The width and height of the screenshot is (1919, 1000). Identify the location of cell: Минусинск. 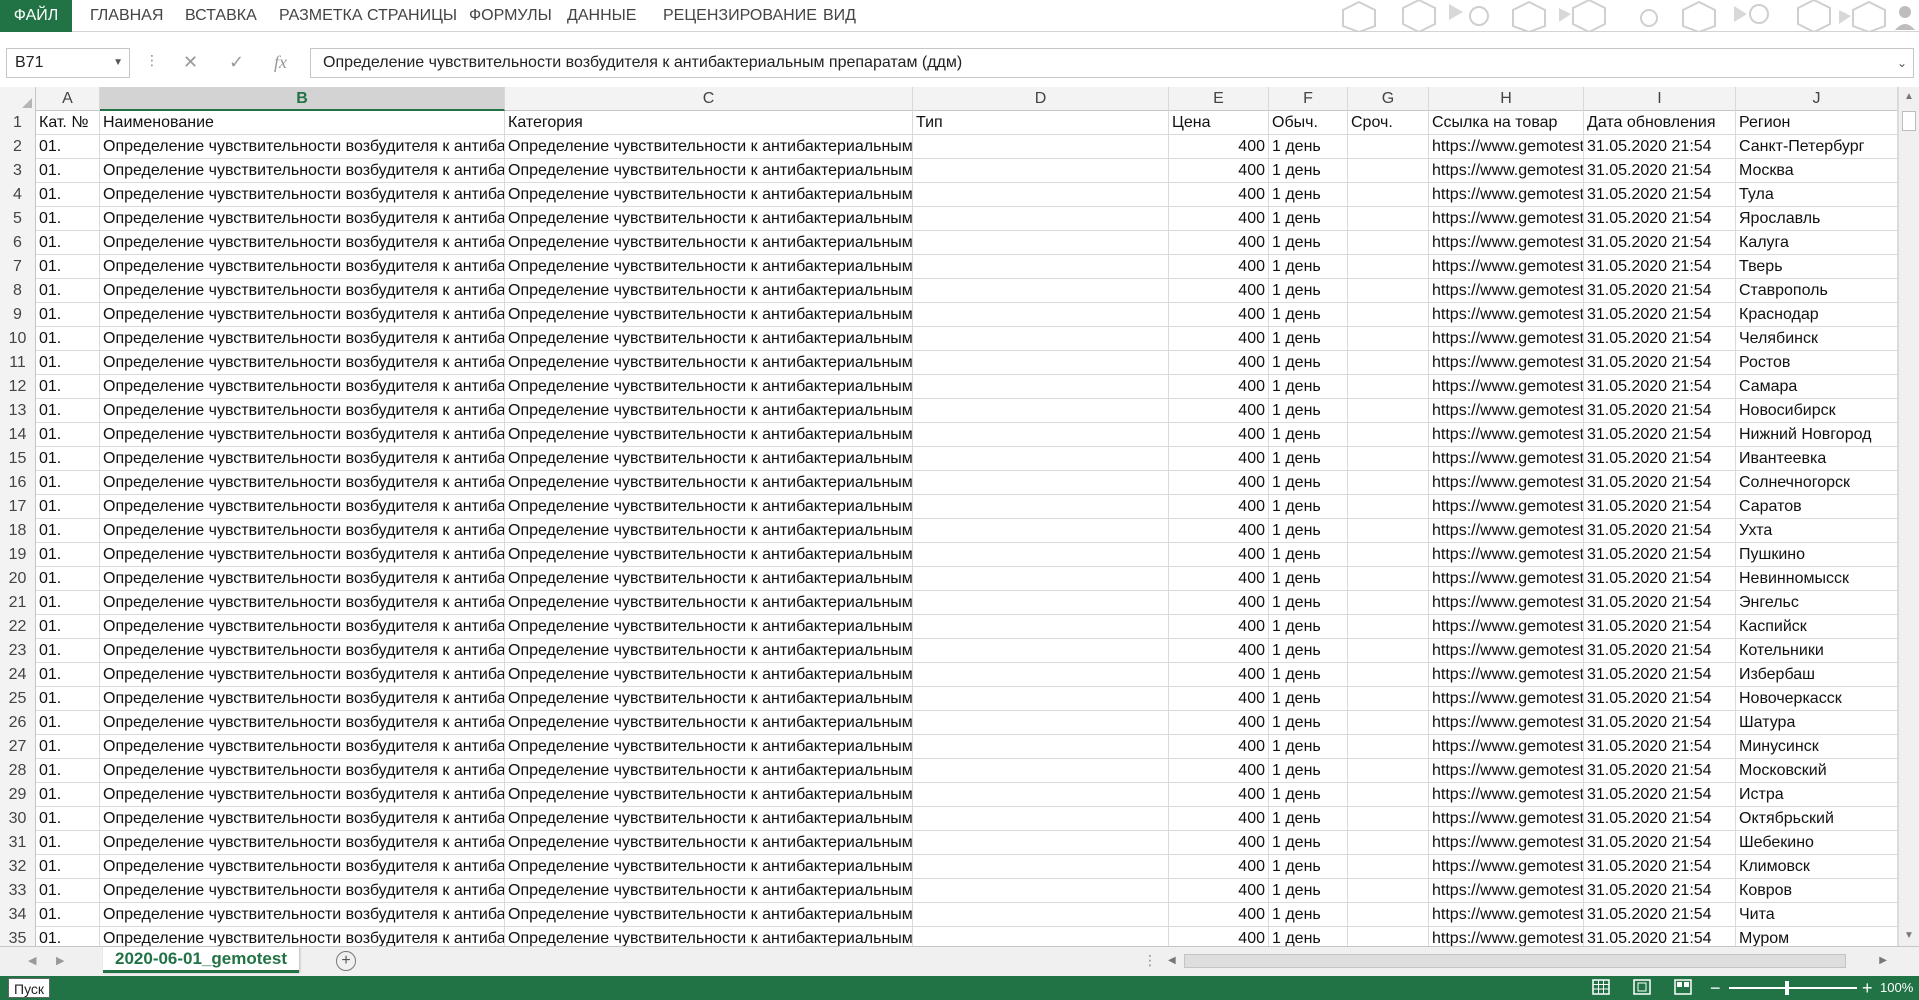
(1817, 747).